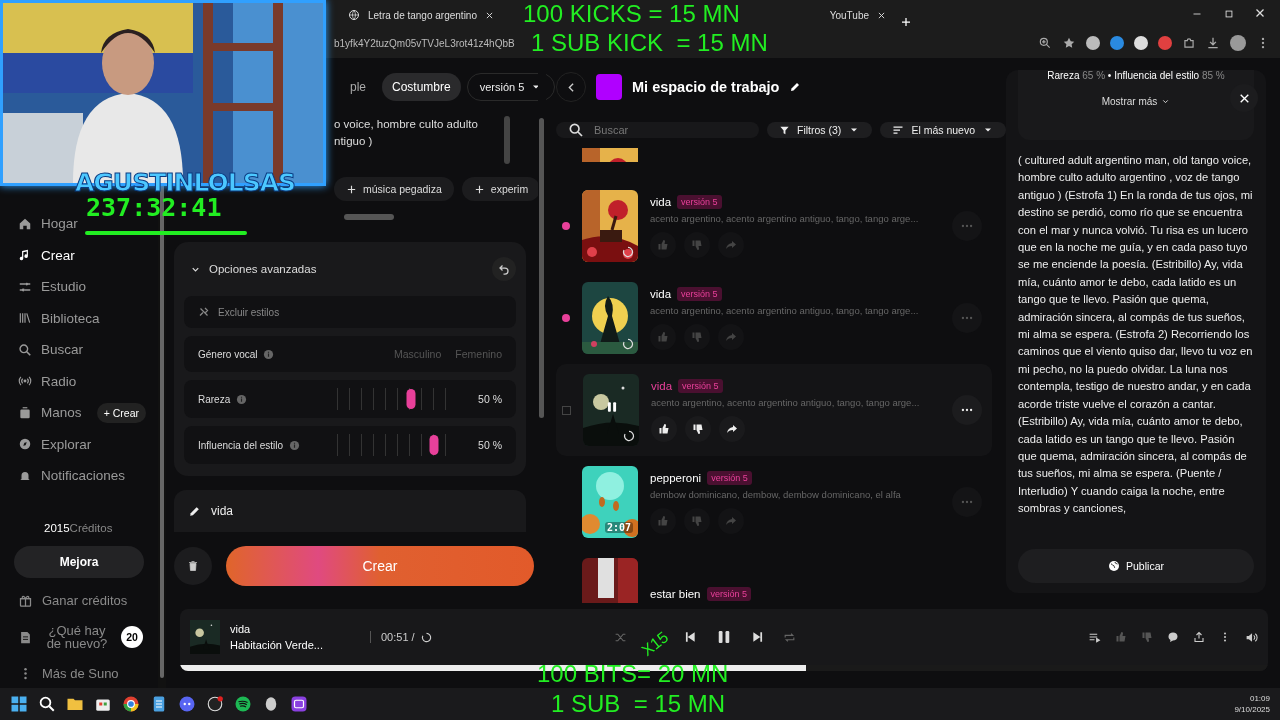  I want to click on exclude-styles-field: Excluir estilos, so click(350, 312).